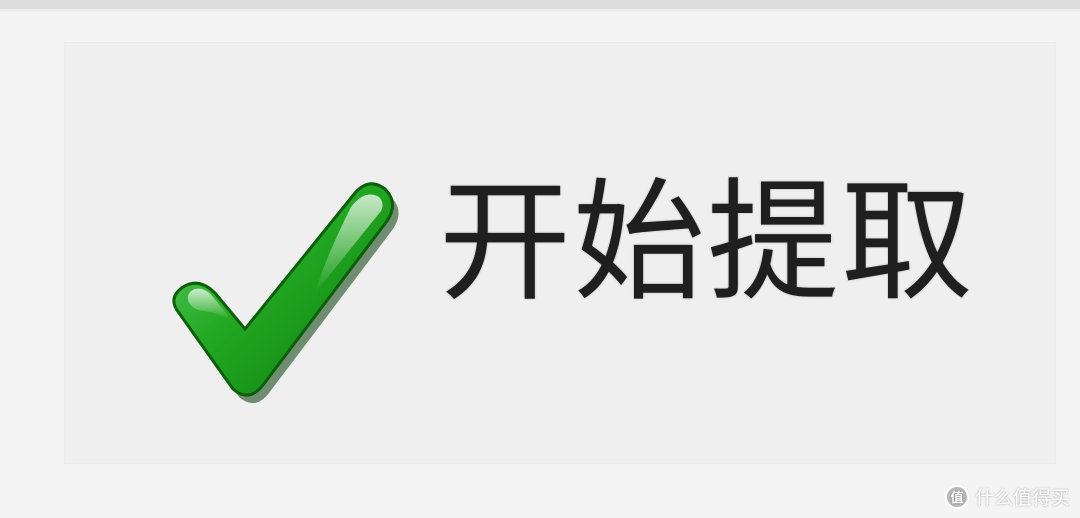 The width and height of the screenshot is (1080, 518). I want to click on site-watermark: 值 什么值得买, so click(1007, 496).